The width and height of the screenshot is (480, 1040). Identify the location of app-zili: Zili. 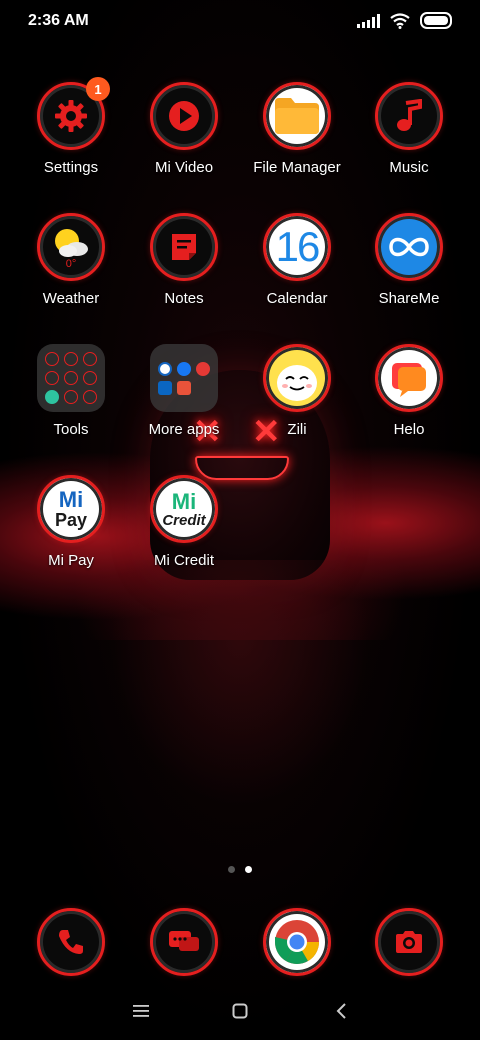
(297, 391).